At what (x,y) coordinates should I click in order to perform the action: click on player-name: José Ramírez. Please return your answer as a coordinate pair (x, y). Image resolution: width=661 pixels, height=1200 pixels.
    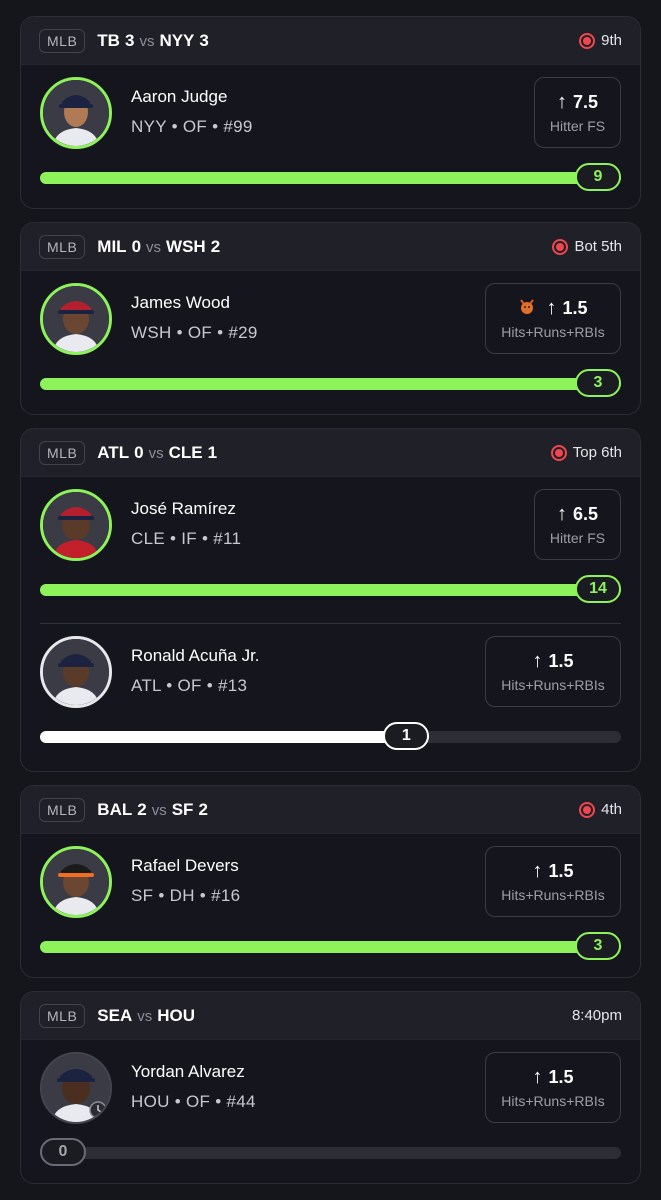
    Looking at the image, I should click on (183, 508).